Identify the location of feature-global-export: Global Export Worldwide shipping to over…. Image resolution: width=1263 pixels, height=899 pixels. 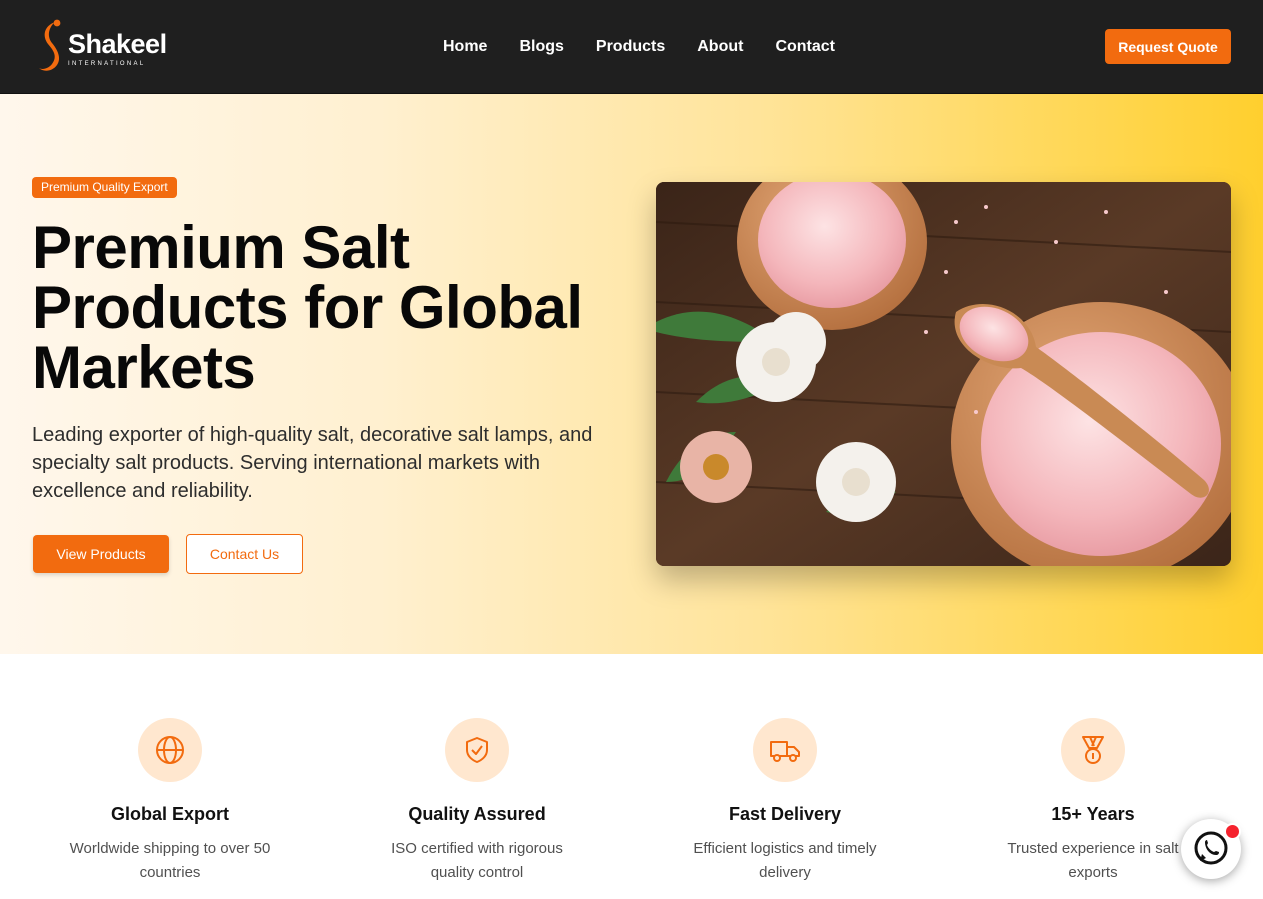
(170, 801).